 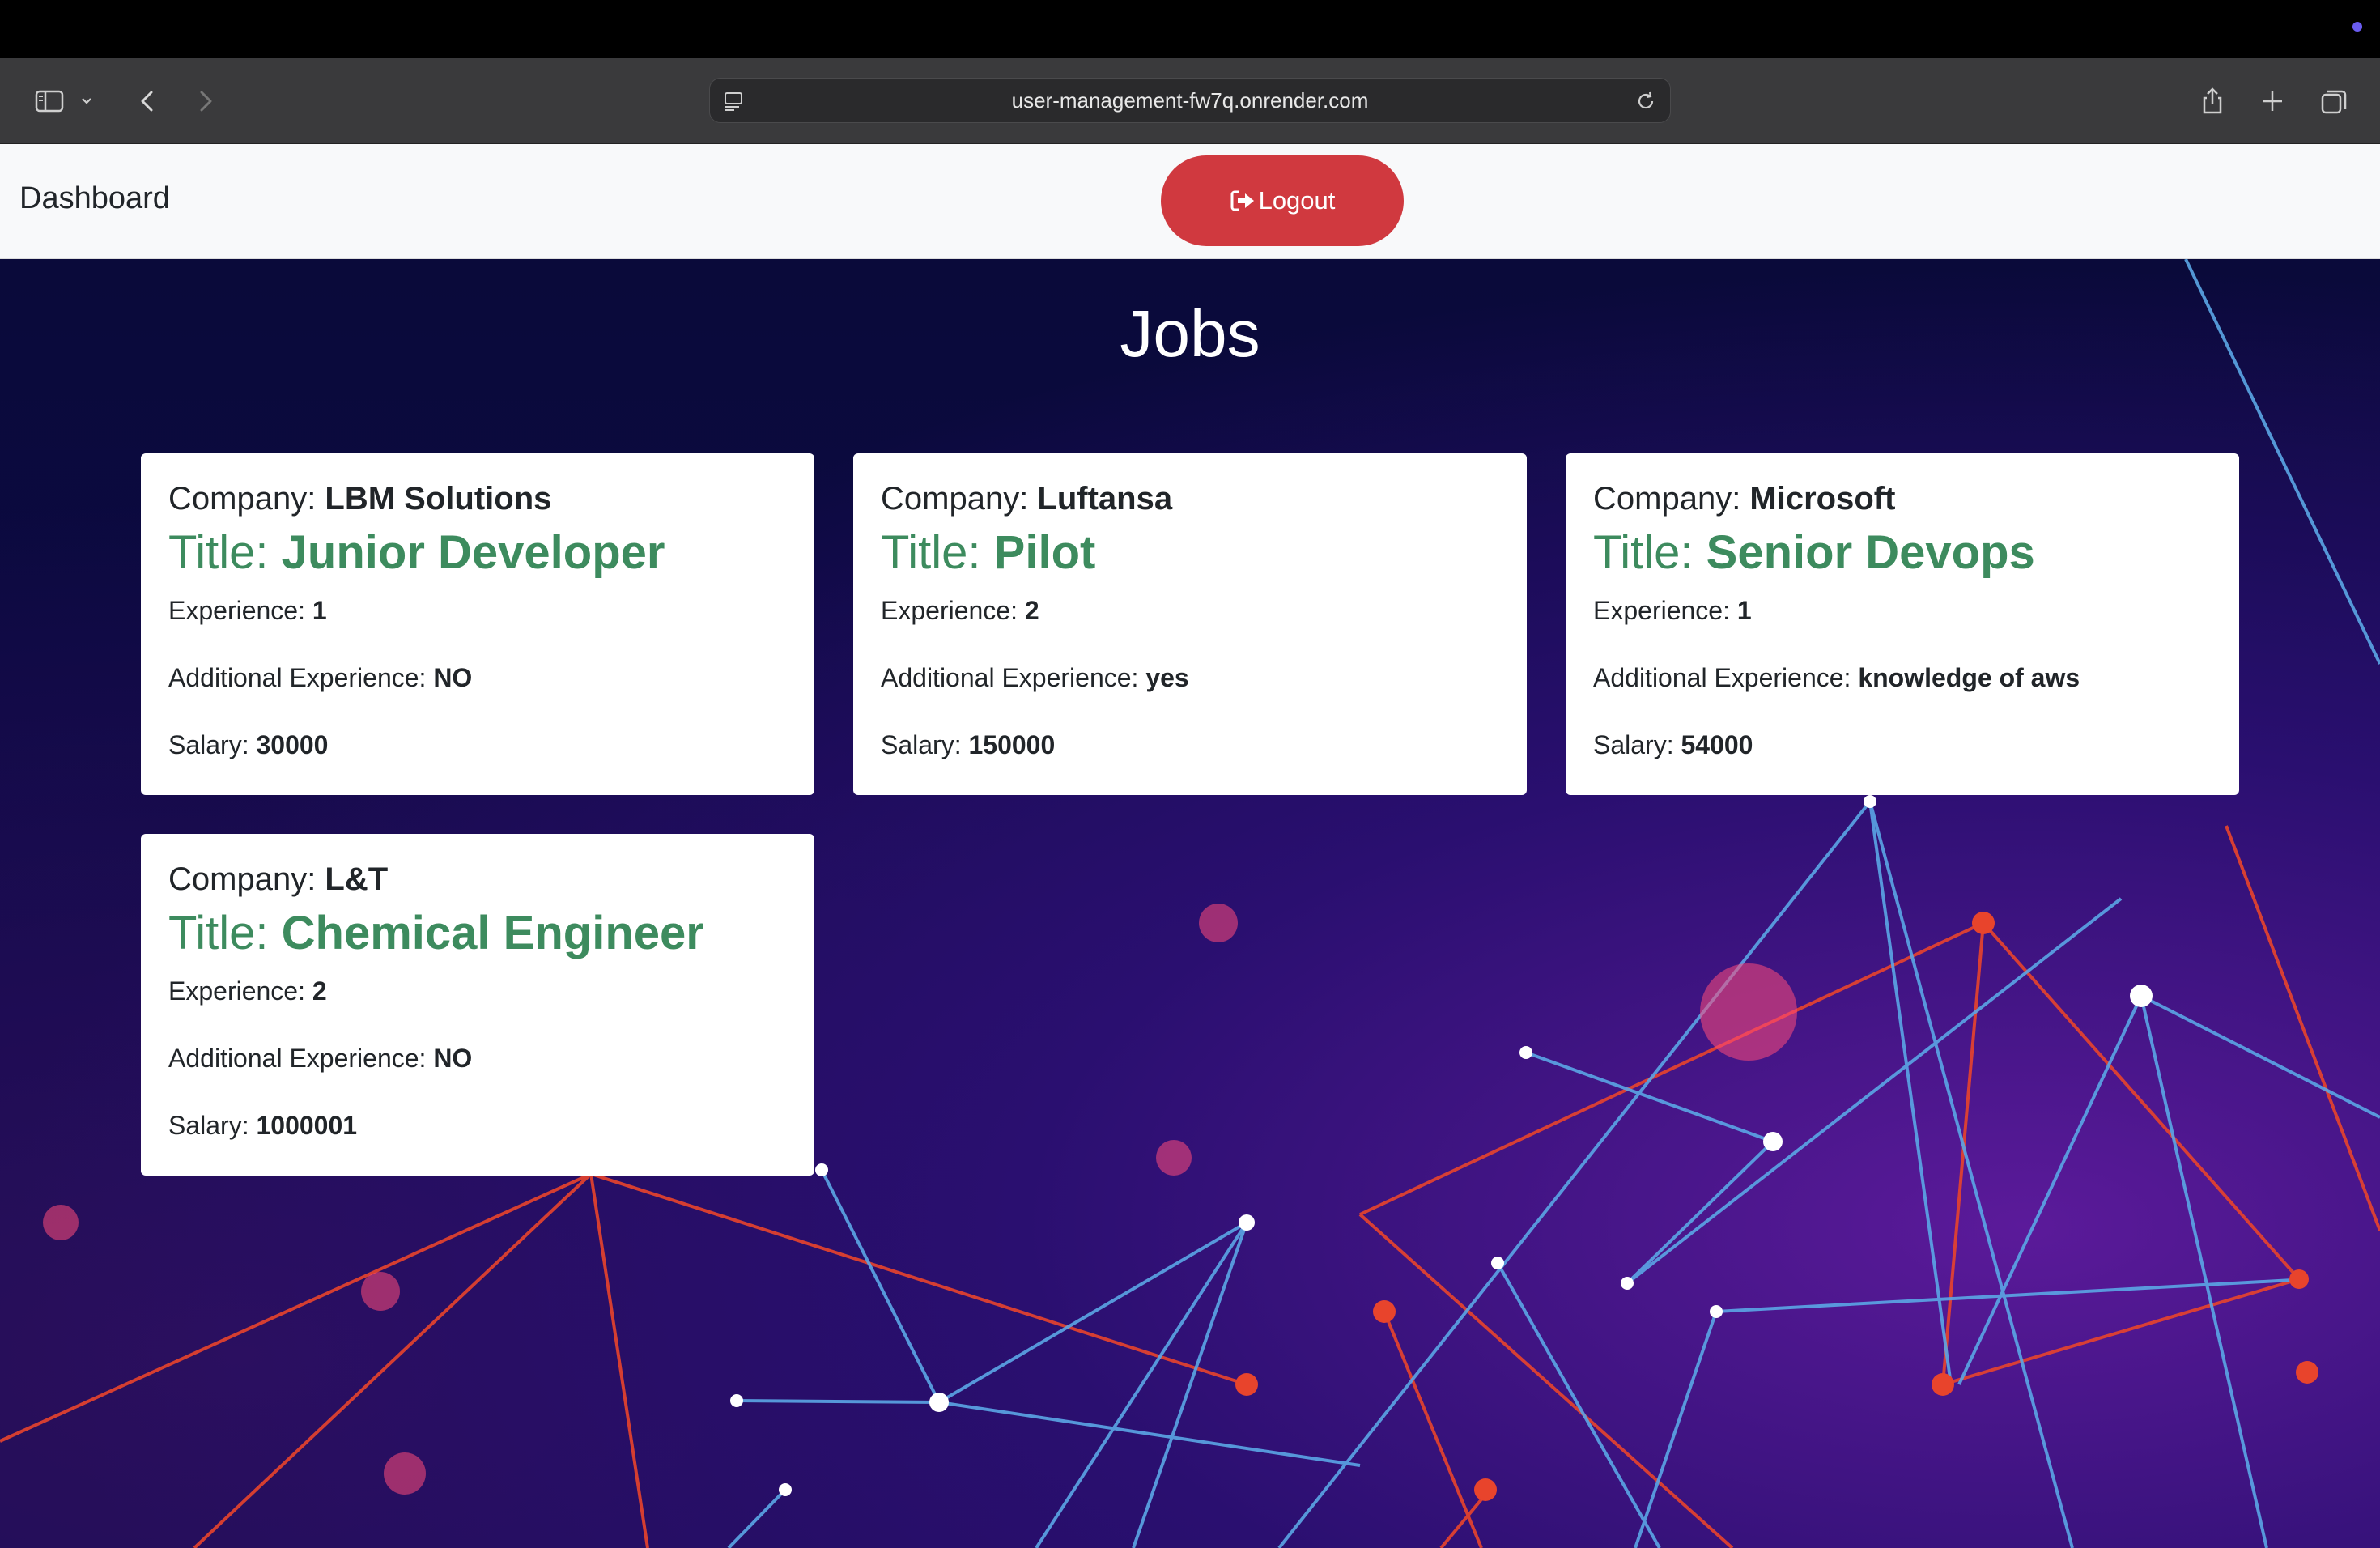 What do you see at coordinates (436, 933) in the screenshot?
I see `job-title: Title: Chemical Engineer` at bounding box center [436, 933].